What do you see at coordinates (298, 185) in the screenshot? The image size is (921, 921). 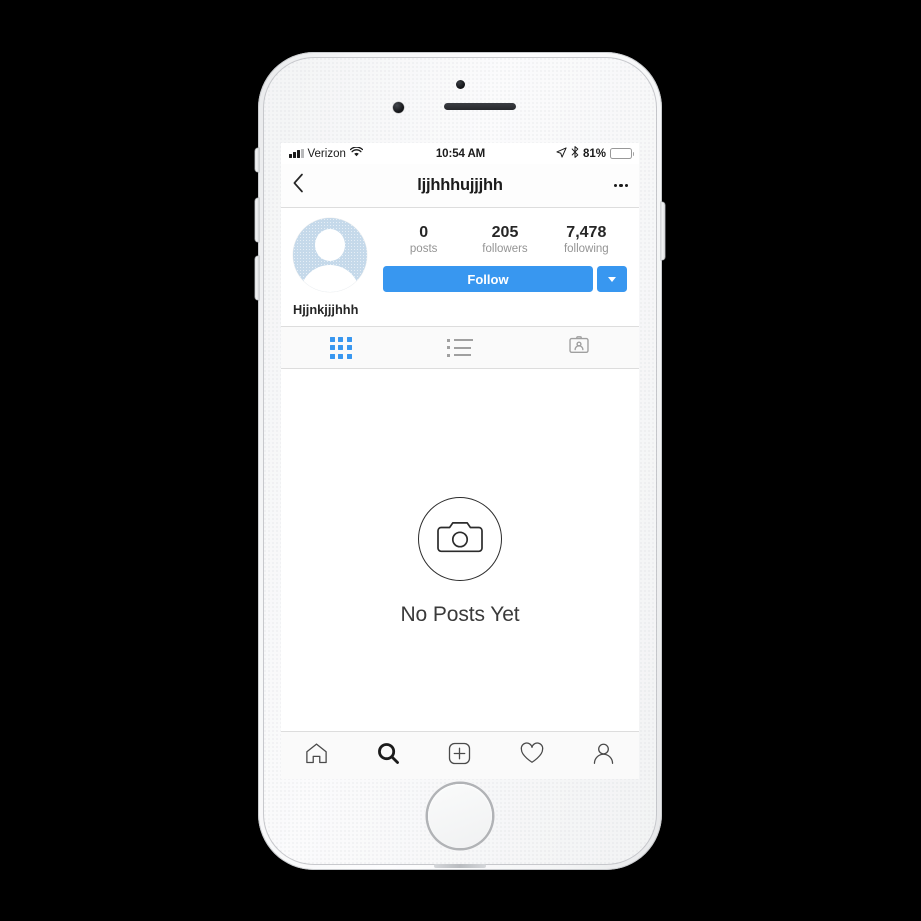 I see `chevron-left-icon` at bounding box center [298, 185].